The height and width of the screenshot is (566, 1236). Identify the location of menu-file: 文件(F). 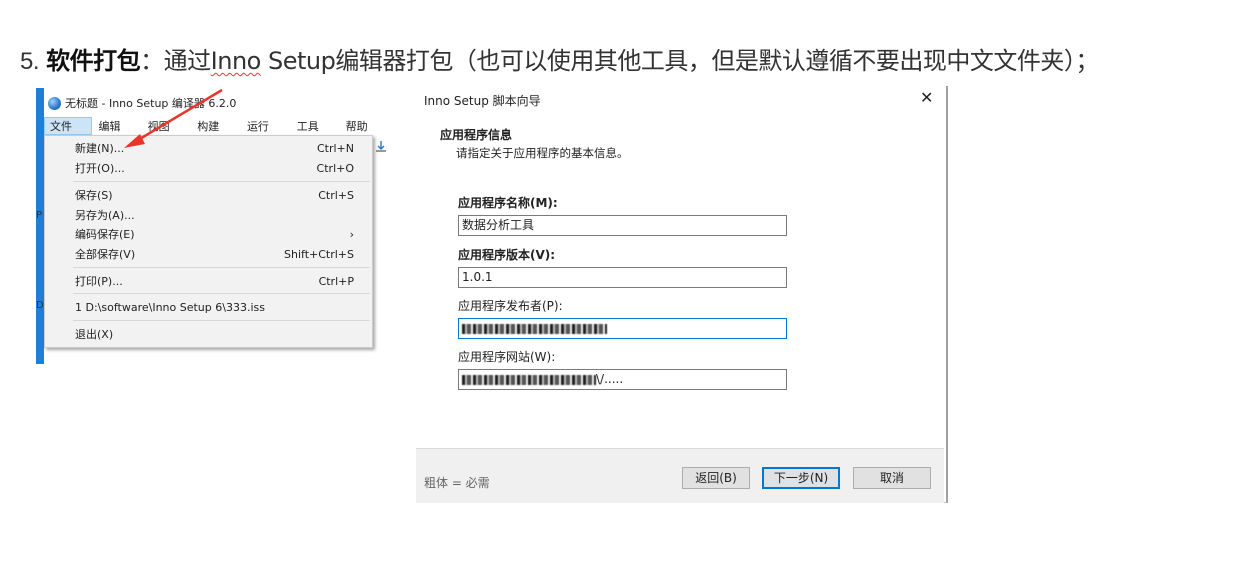
(68, 132).